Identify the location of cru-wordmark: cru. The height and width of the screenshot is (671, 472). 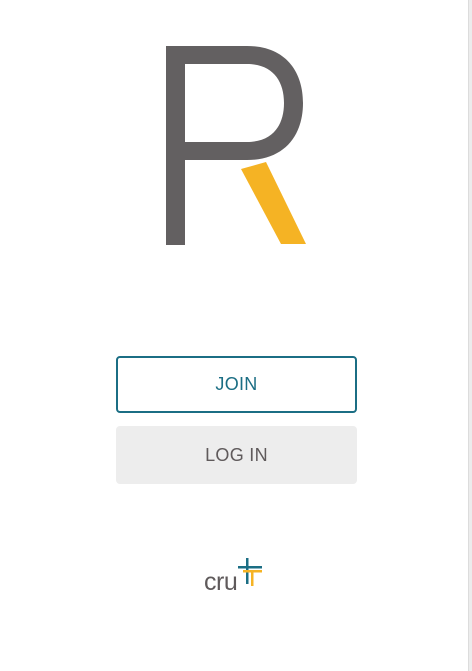
(221, 582).